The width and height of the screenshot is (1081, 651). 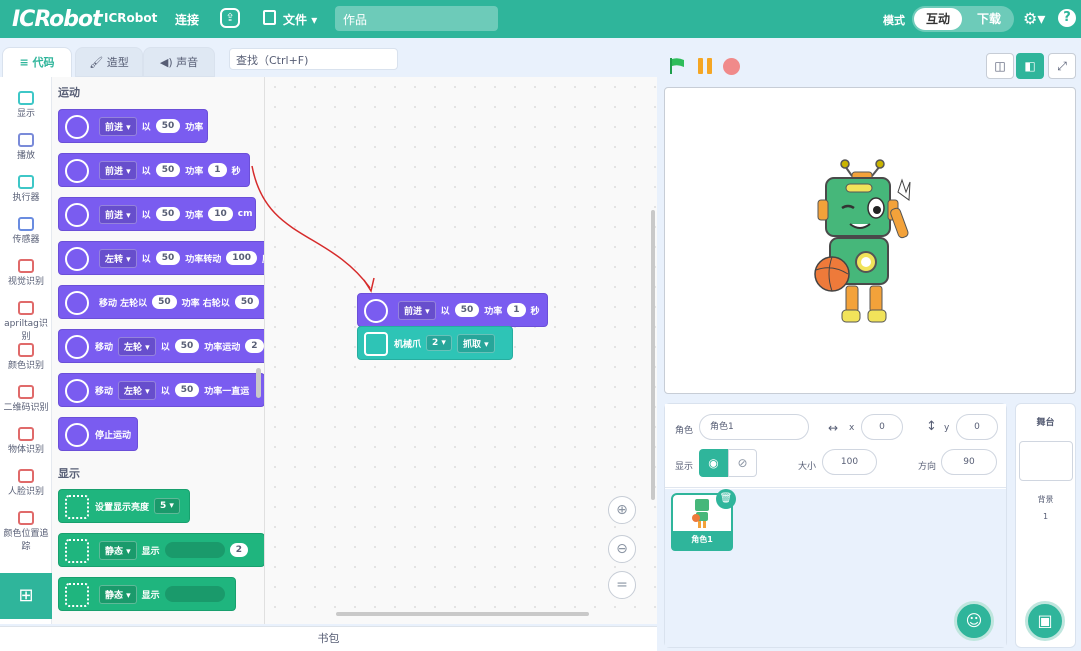 I want to click on search-input: 查找（Ctrl+F), so click(x=313, y=59).